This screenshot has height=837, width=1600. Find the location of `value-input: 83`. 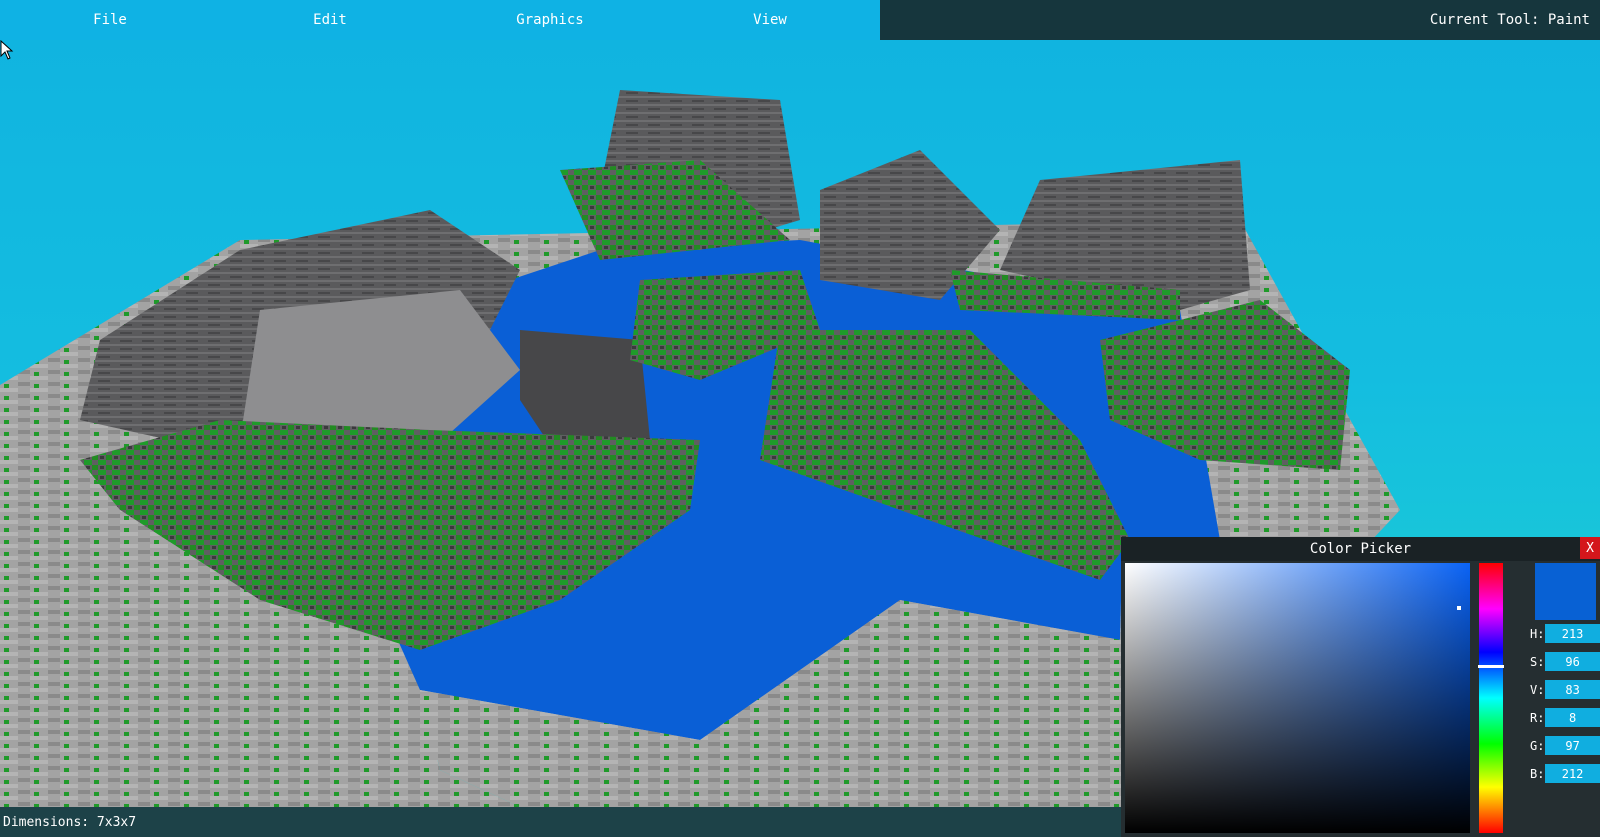

value-input: 83 is located at coordinates (1572, 689).